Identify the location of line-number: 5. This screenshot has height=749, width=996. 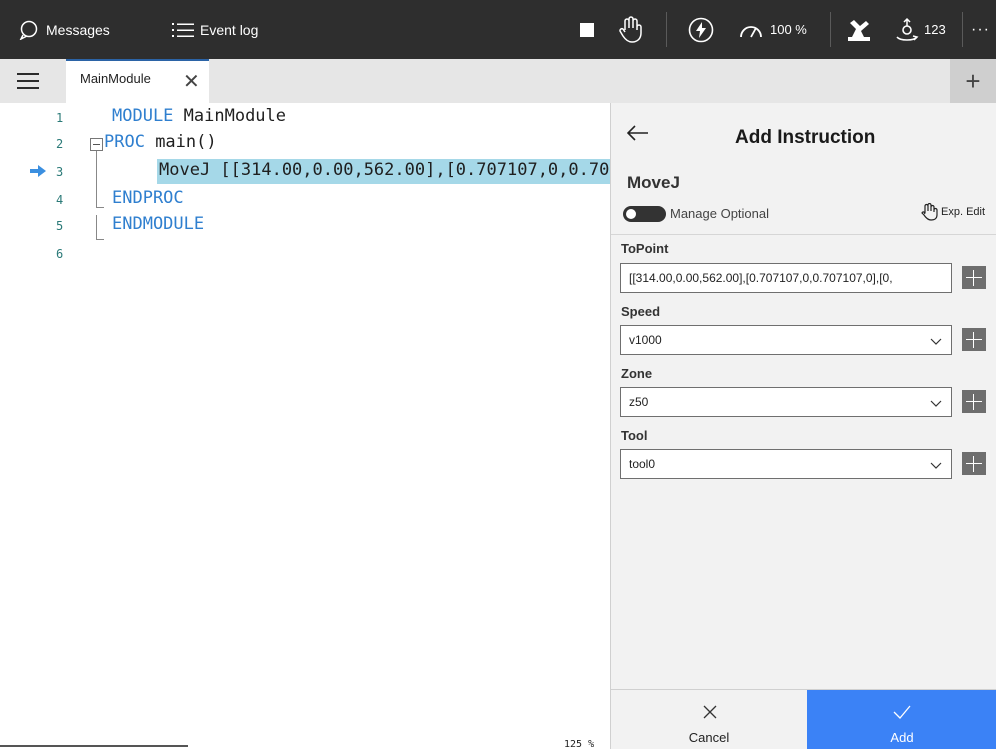
(60, 226).